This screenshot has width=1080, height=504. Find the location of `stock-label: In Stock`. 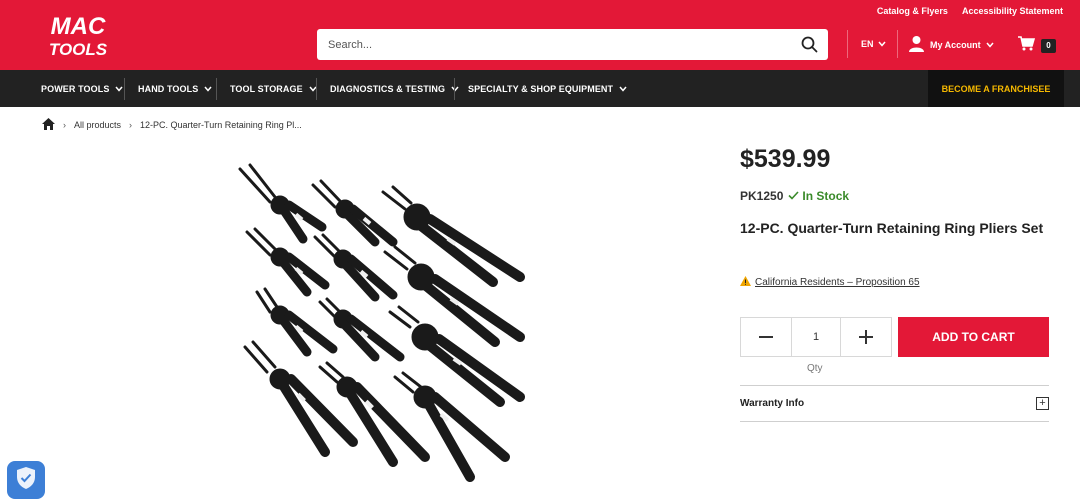

stock-label: In Stock is located at coordinates (826, 196).